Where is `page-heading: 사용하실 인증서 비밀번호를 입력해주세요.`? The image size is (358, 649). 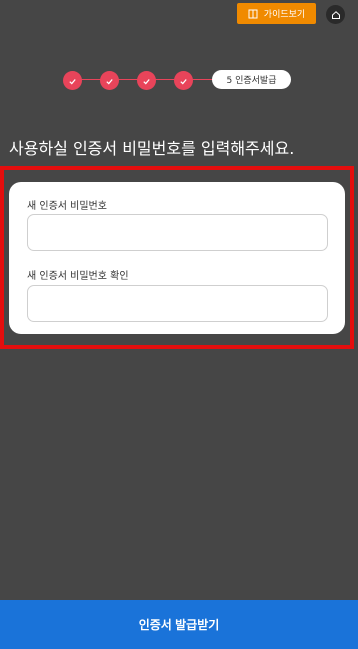
page-heading: 사용하실 인증서 비밀번호를 입력해주세요. is located at coordinates (152, 148).